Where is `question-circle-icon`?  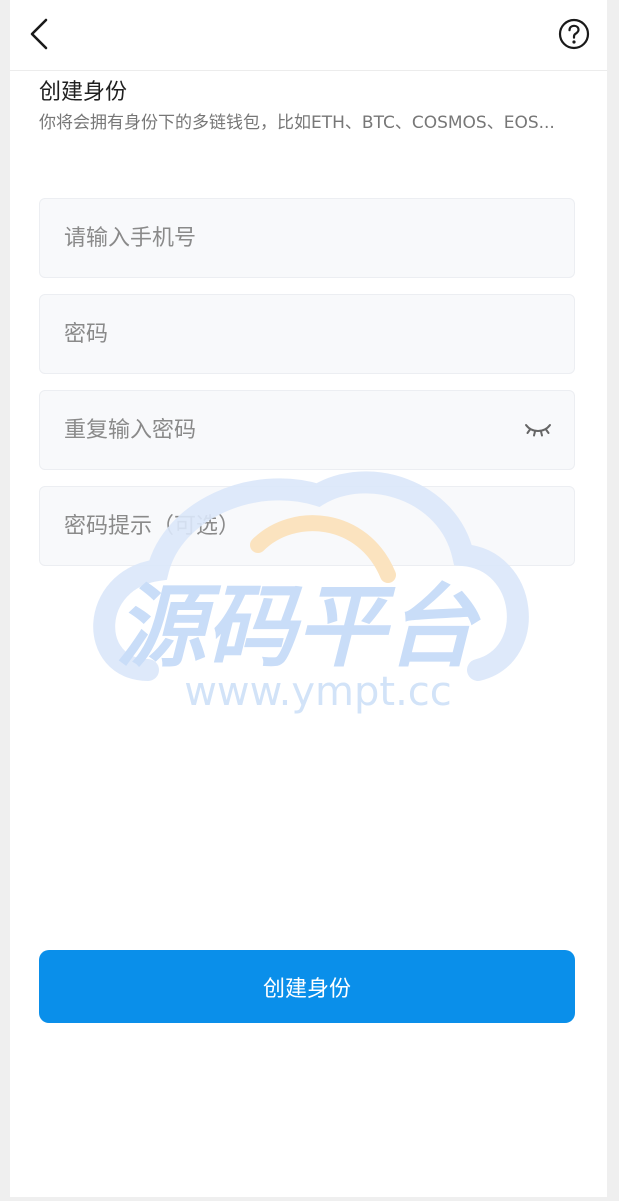 question-circle-icon is located at coordinates (574, 34).